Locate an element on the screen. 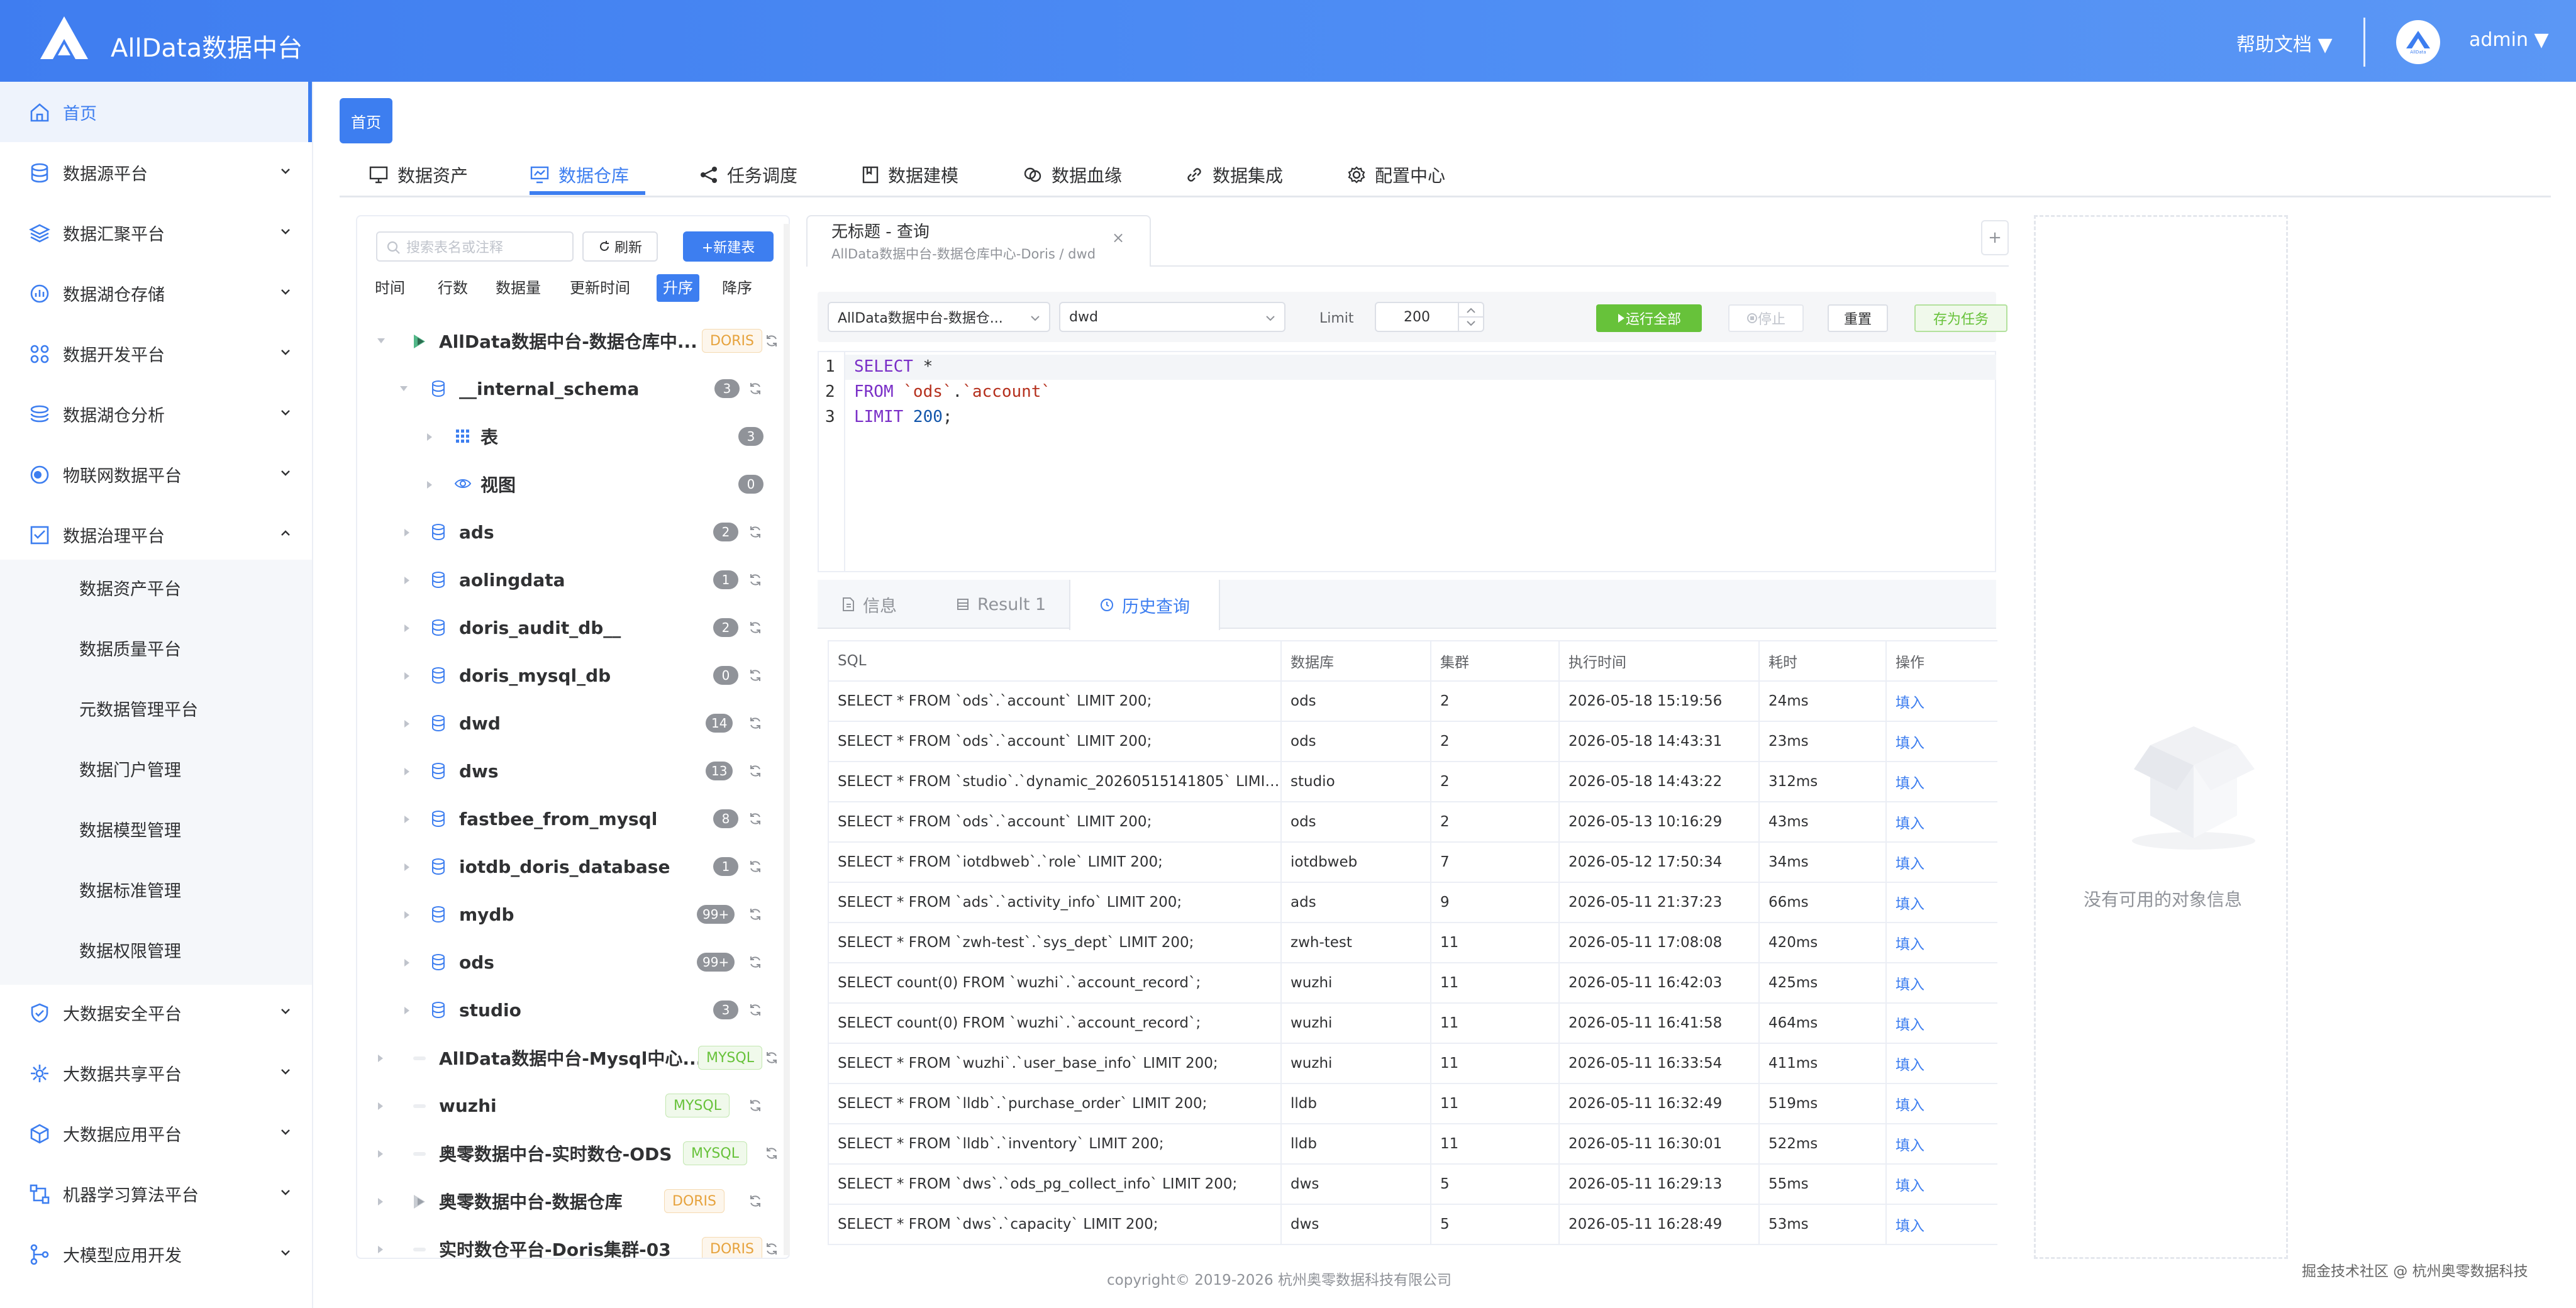 This screenshot has width=2576, height=1308. datasource-node: 奥零数据中台-数据仓库 DORIS is located at coordinates (573, 1201).